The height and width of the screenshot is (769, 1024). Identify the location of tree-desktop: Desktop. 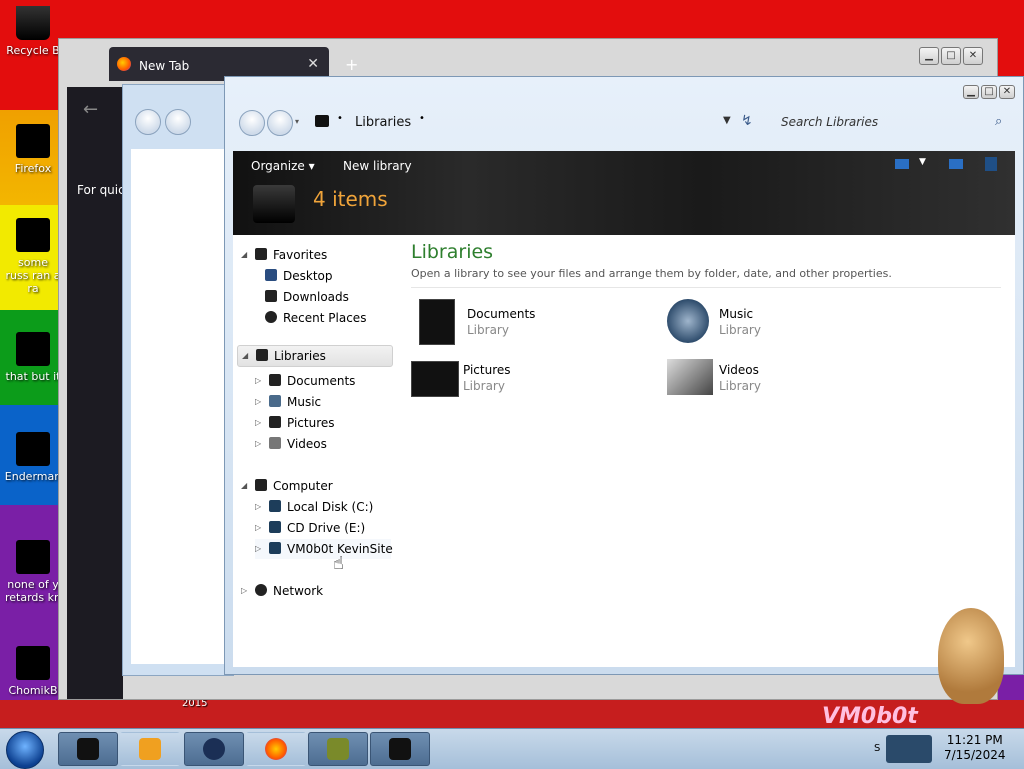
(299, 276).